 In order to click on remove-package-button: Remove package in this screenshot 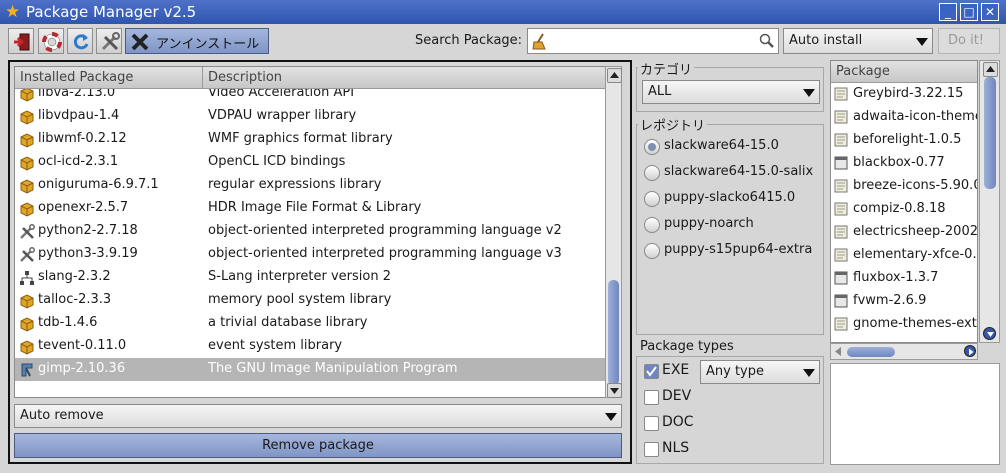, I will do `click(318, 445)`.